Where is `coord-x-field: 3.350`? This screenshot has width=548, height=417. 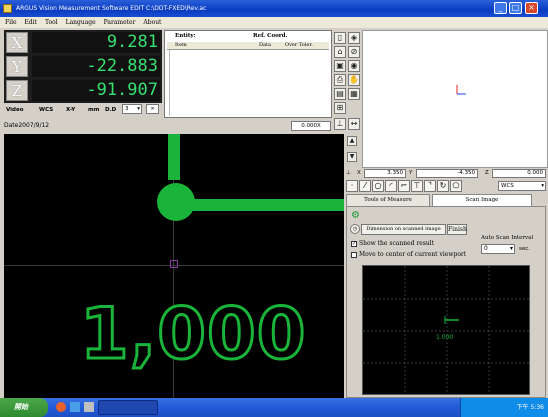 coord-x-field: 3.350 is located at coordinates (385, 173).